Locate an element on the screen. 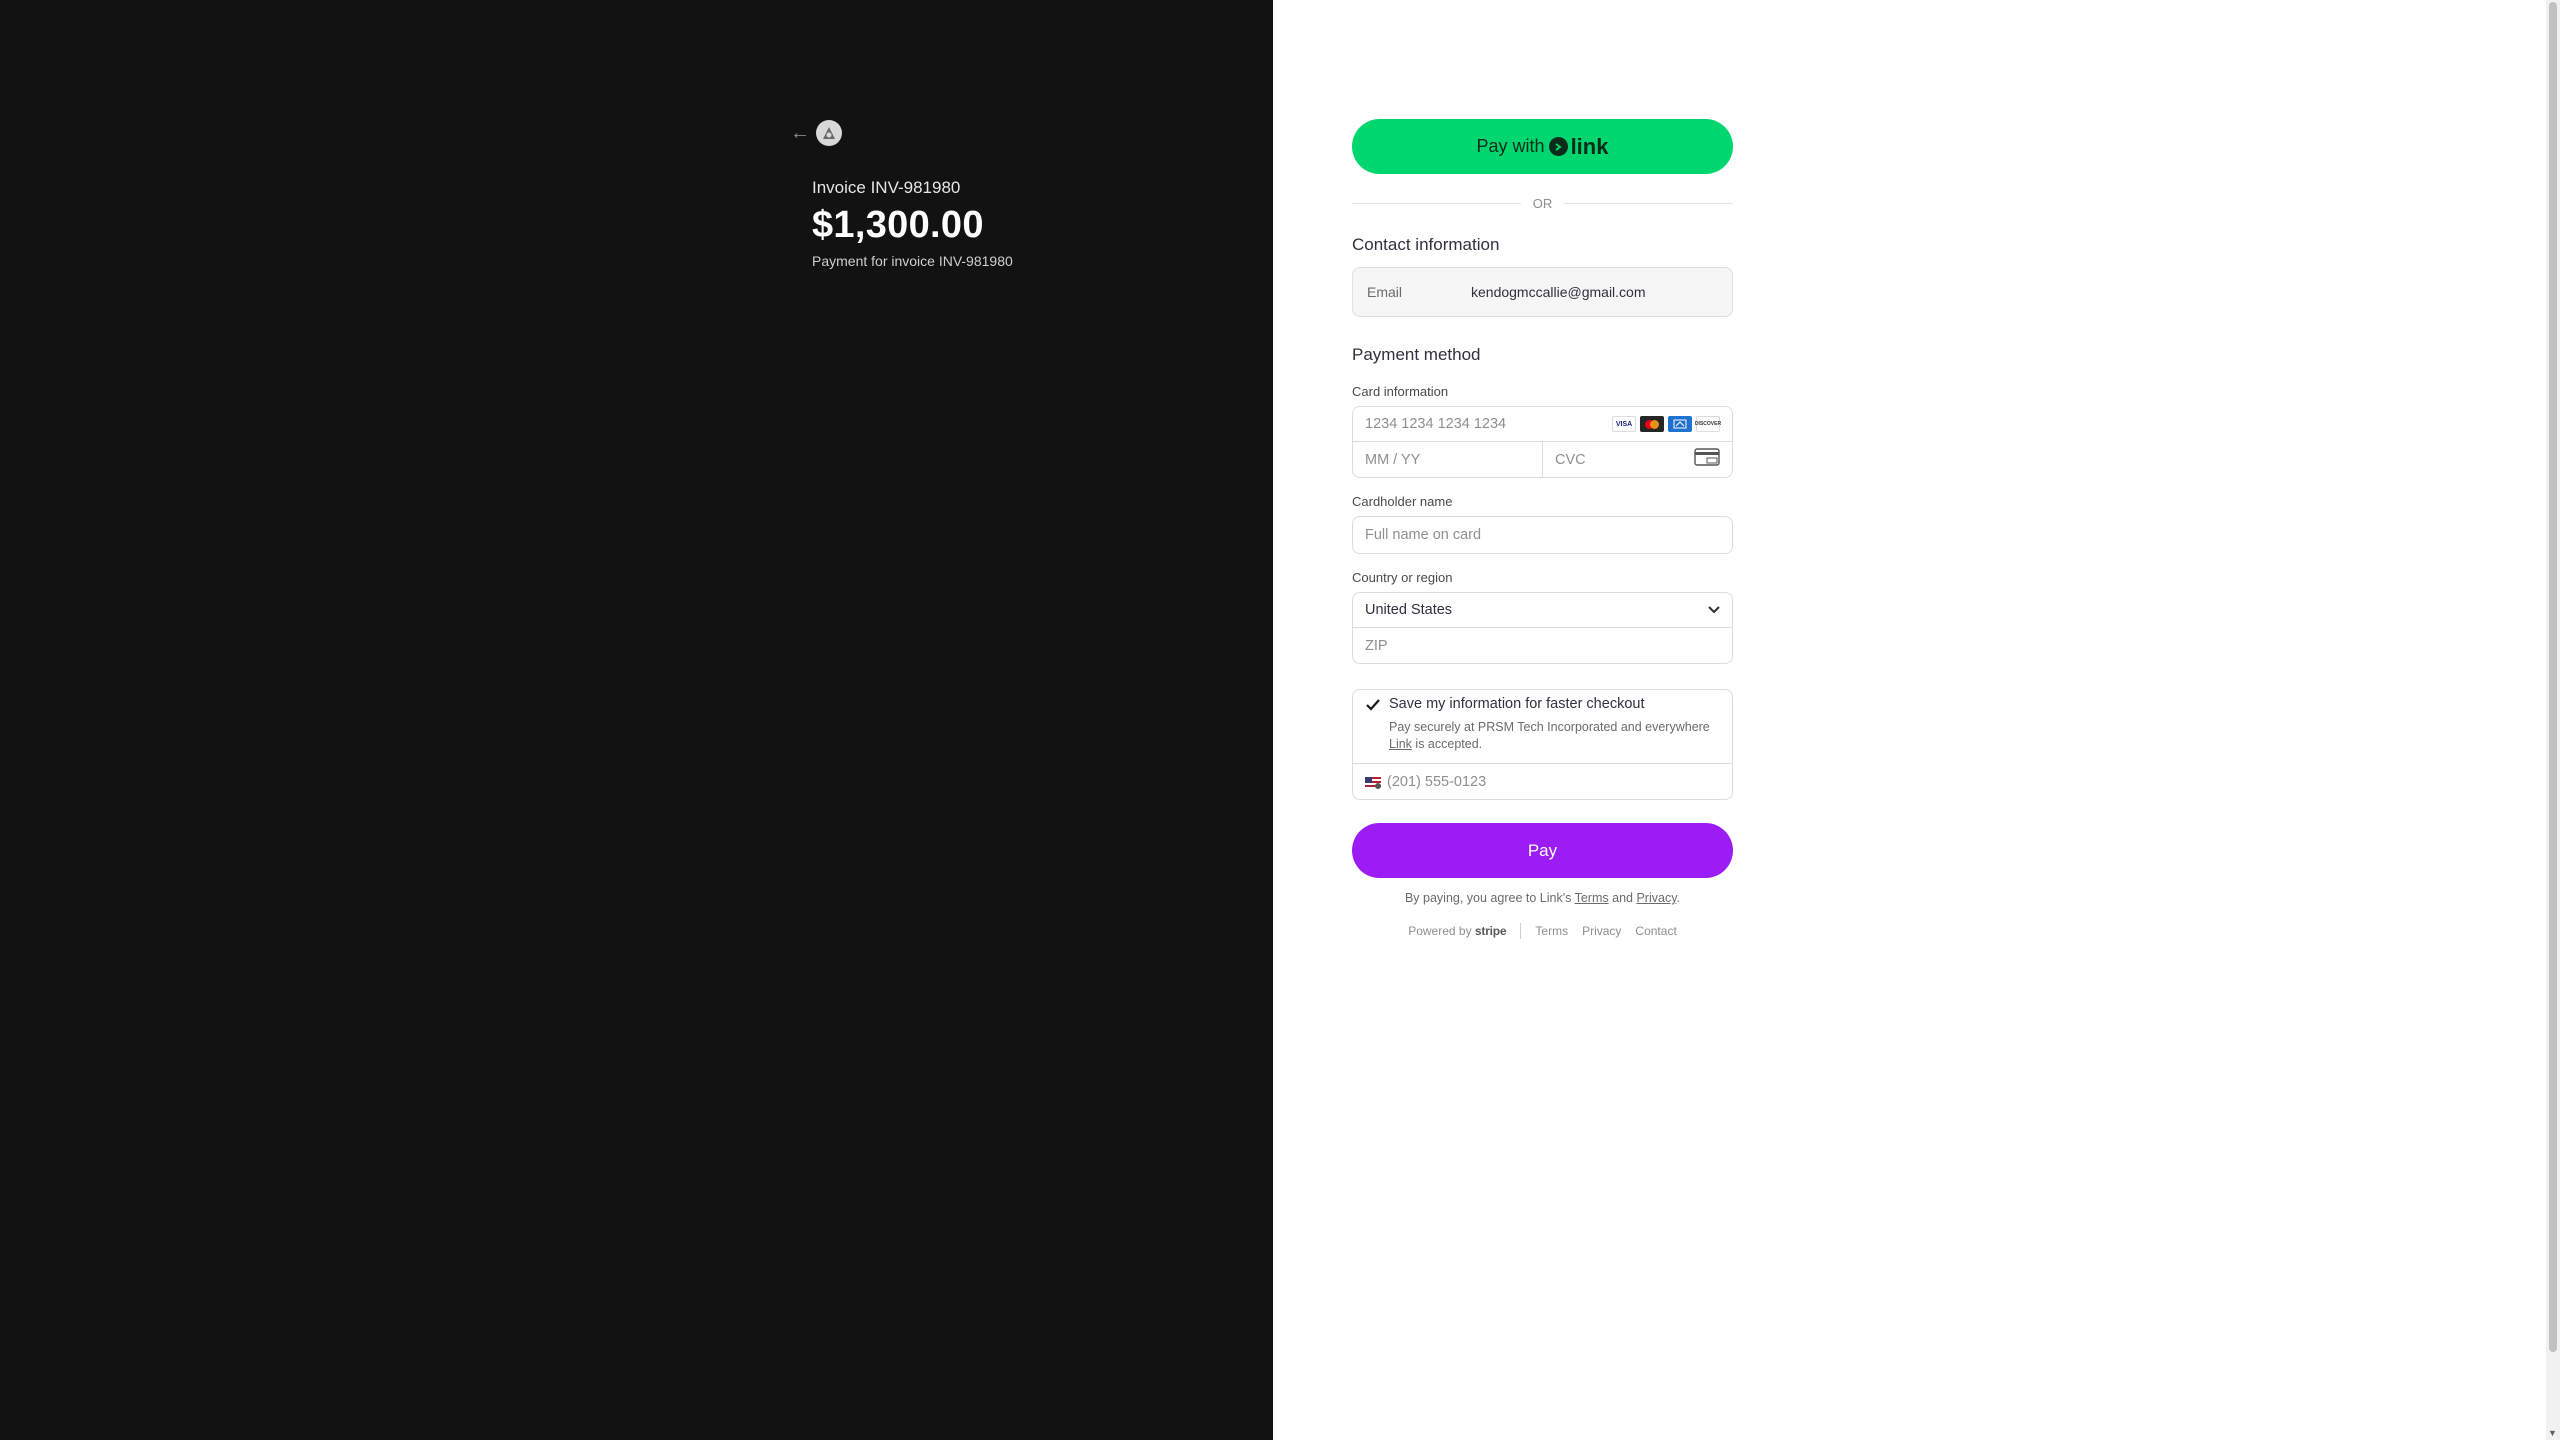  pay-button: Pay is located at coordinates (1542, 850).